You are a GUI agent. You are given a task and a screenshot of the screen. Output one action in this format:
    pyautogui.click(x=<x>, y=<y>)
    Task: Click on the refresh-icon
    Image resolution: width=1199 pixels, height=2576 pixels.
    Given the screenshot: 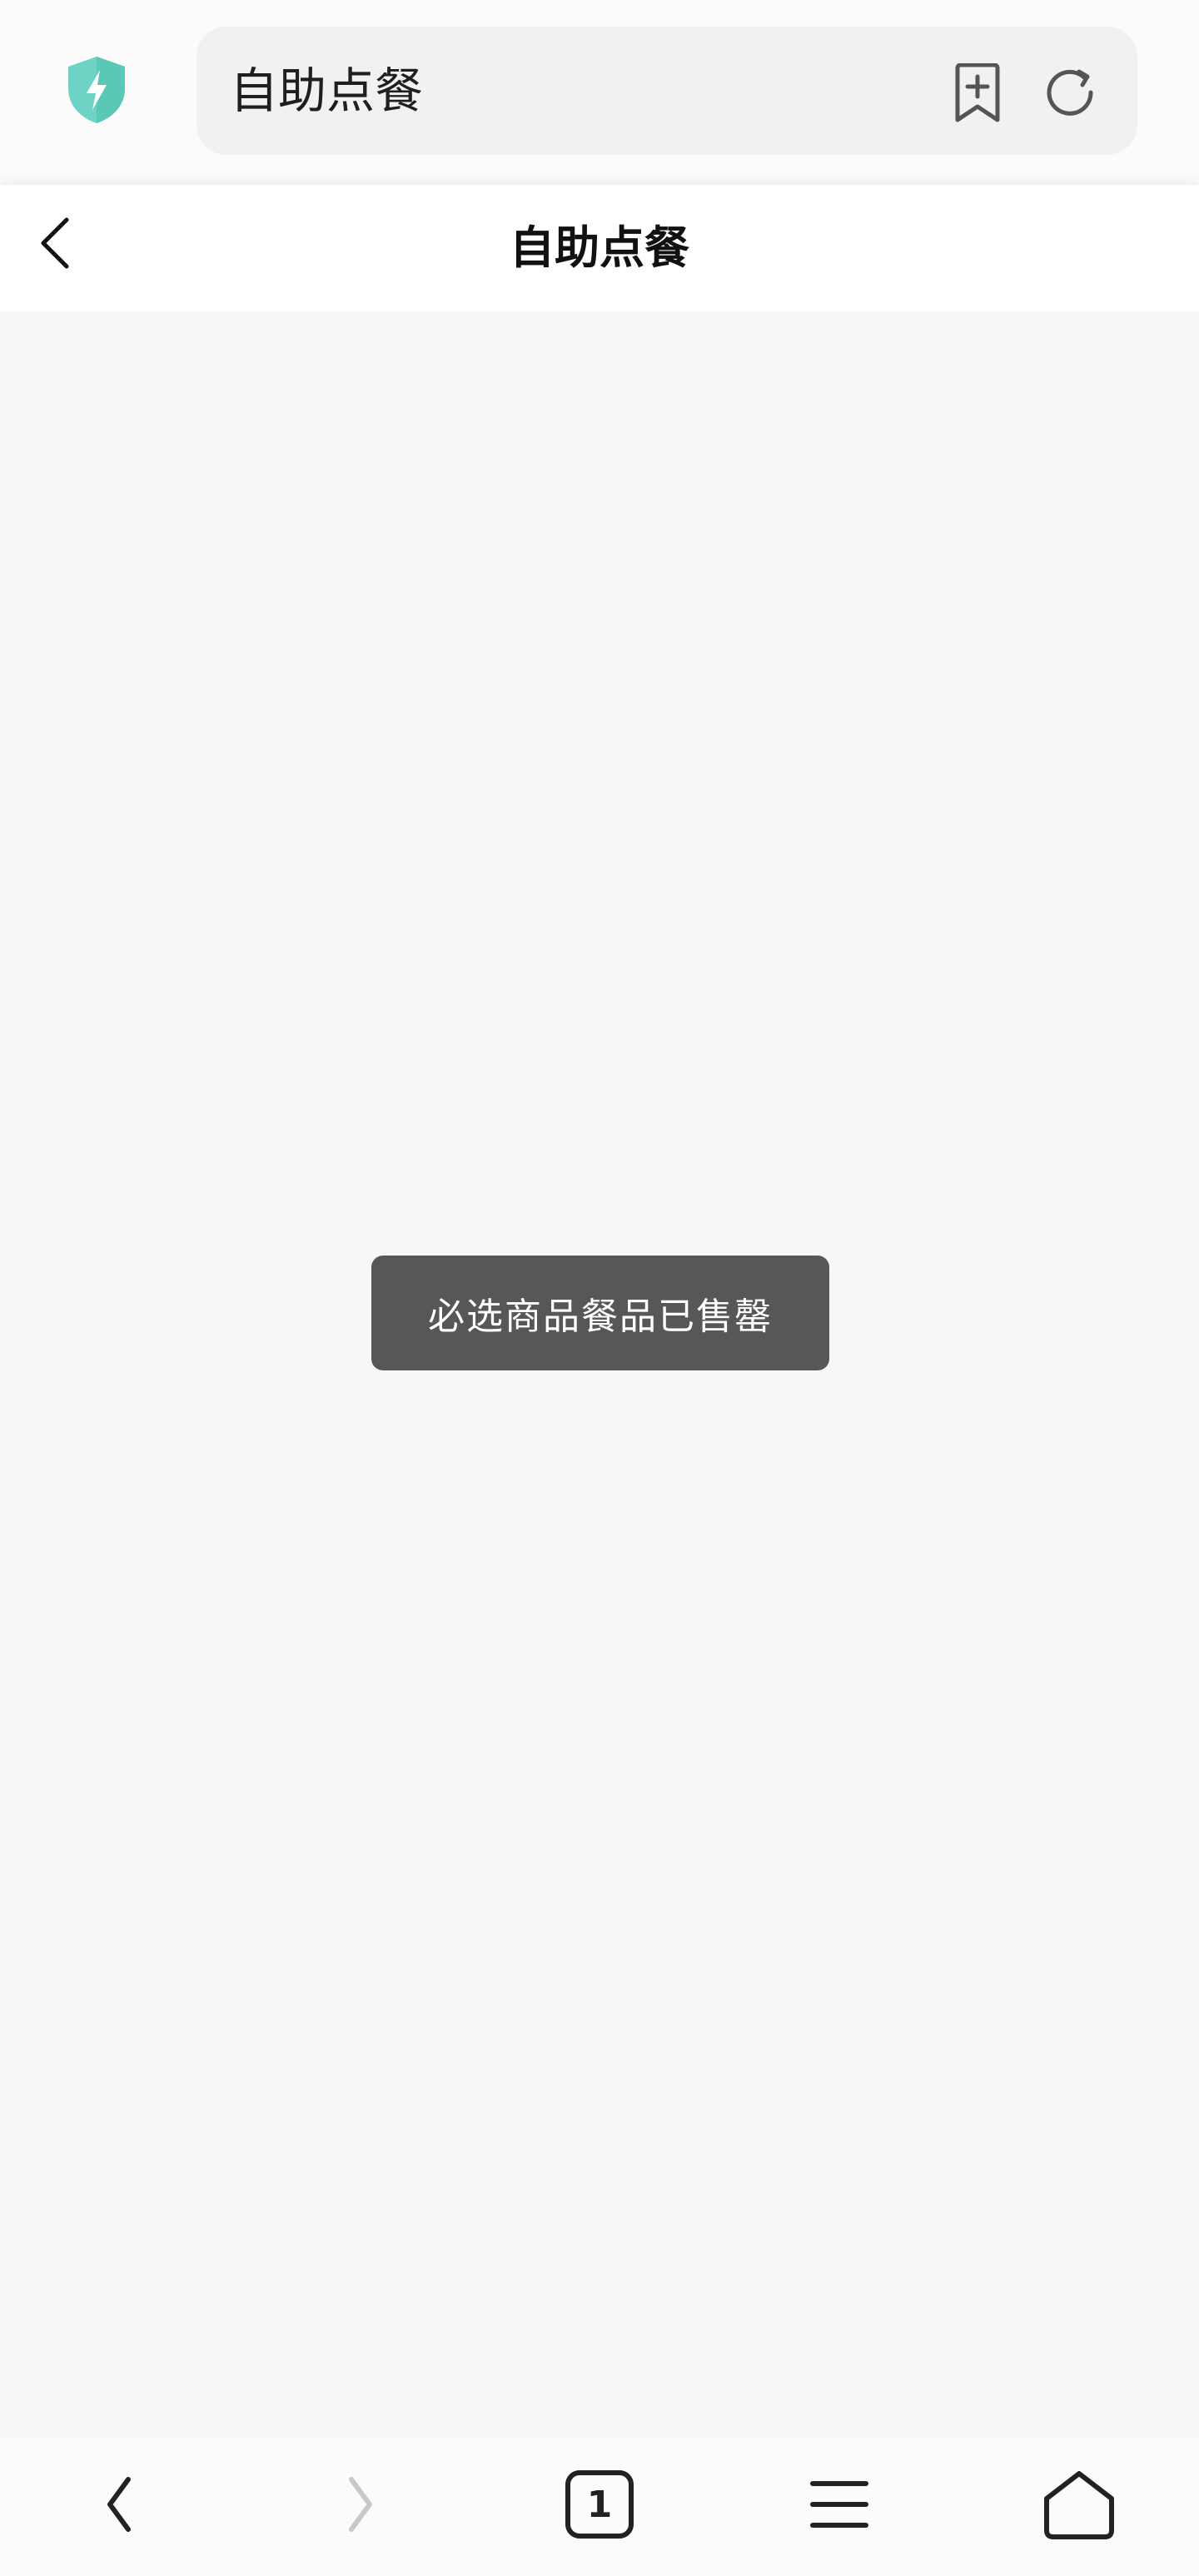 What is the action you would take?
    pyautogui.click(x=1069, y=92)
    